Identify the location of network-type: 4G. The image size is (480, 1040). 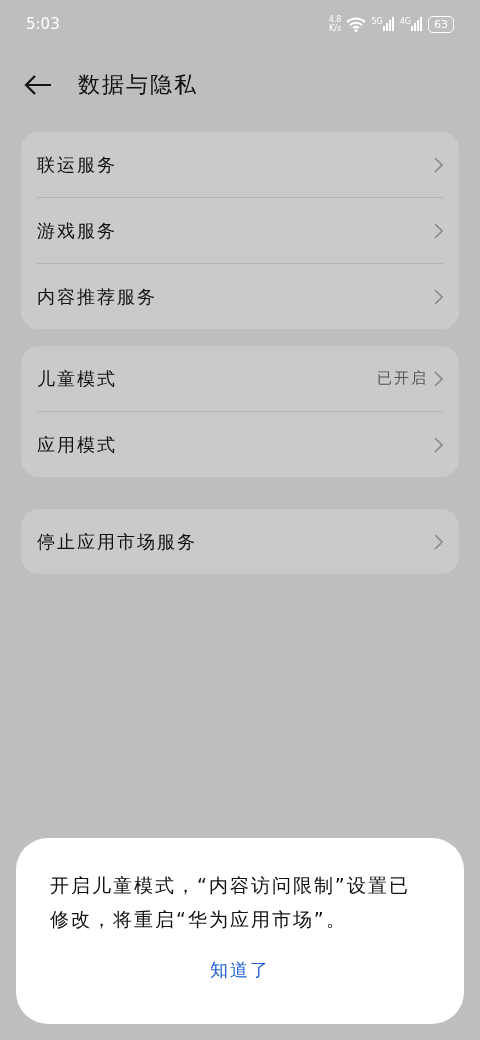
(405, 21).